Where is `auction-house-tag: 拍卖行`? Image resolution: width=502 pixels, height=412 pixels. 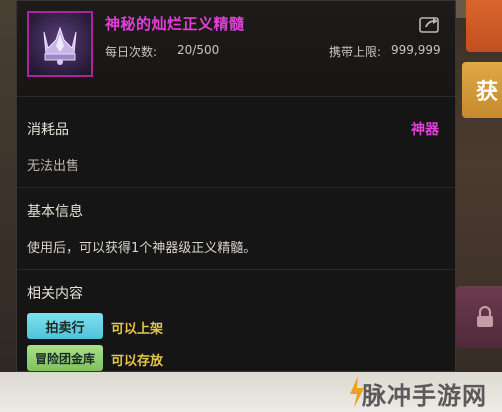 auction-house-tag: 拍卖行 is located at coordinates (65, 326).